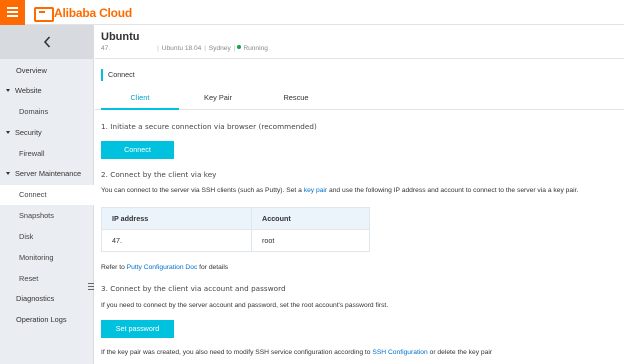  What do you see at coordinates (47, 237) in the screenshot?
I see `sidebar-item-disk: Disk` at bounding box center [47, 237].